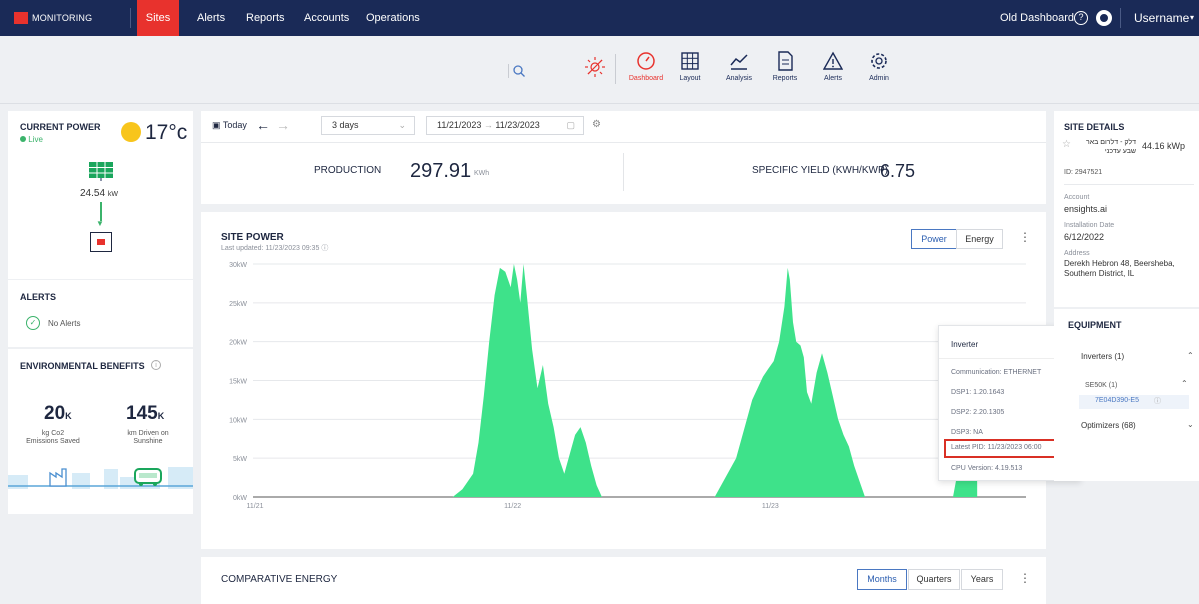 This screenshot has width=1199, height=604. Describe the element at coordinates (1077, 197) in the screenshot. I see `account-label: Account` at that location.